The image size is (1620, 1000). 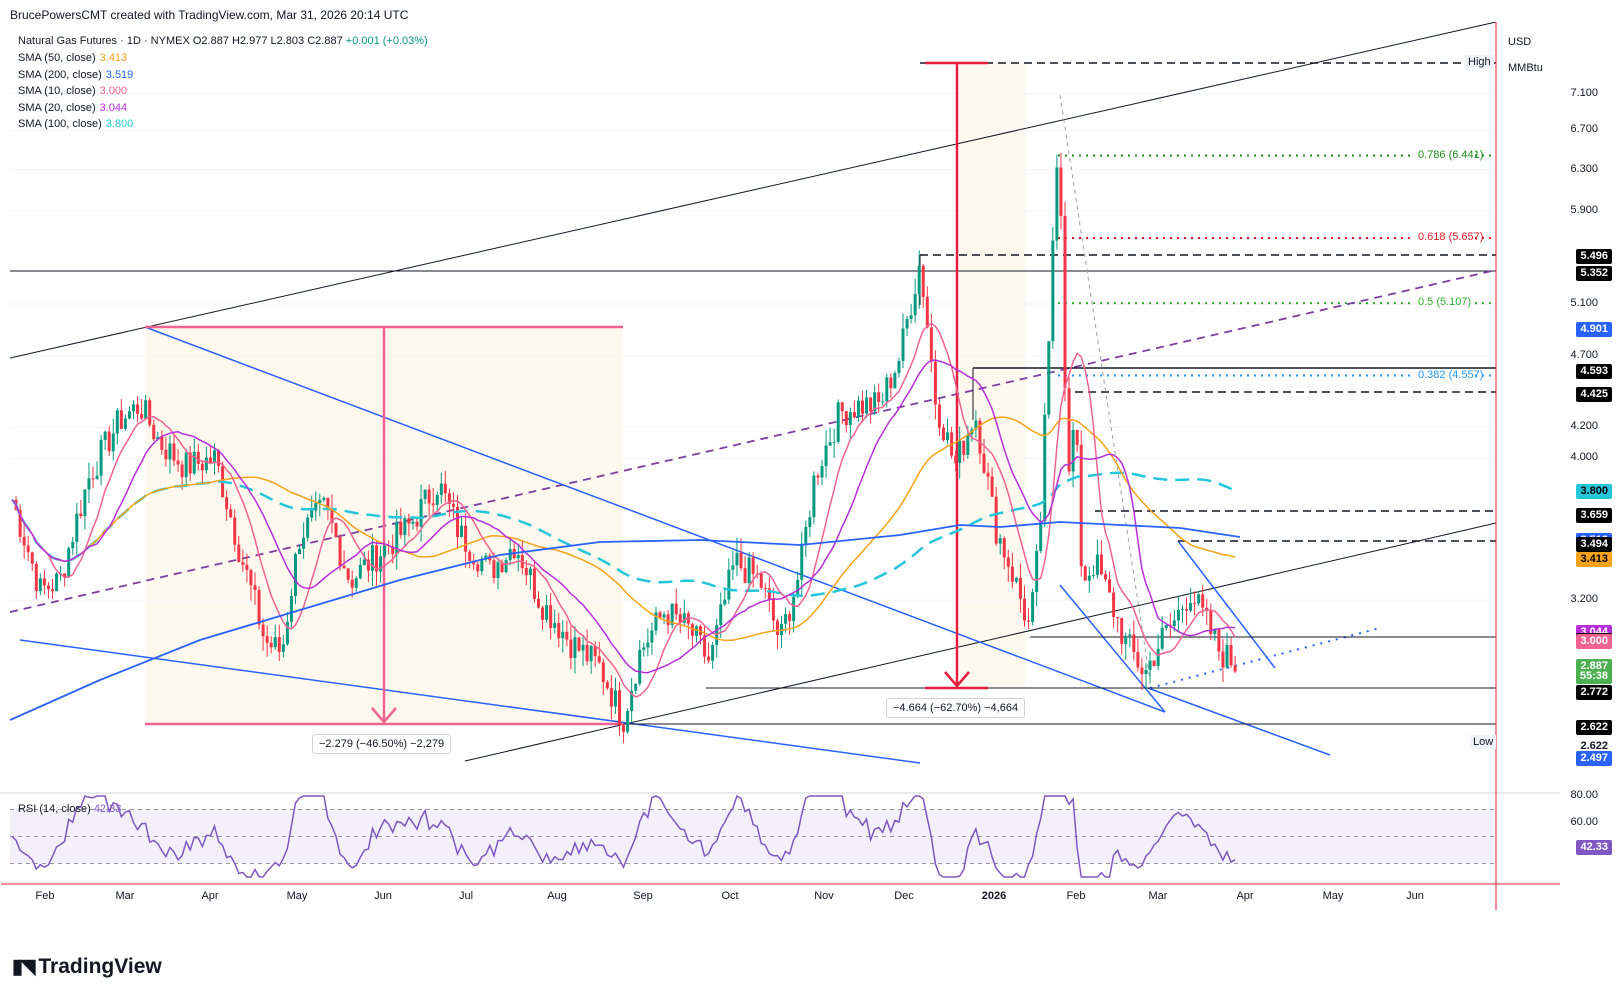 I want to click on x-tick-label: May, so click(x=1333, y=896).